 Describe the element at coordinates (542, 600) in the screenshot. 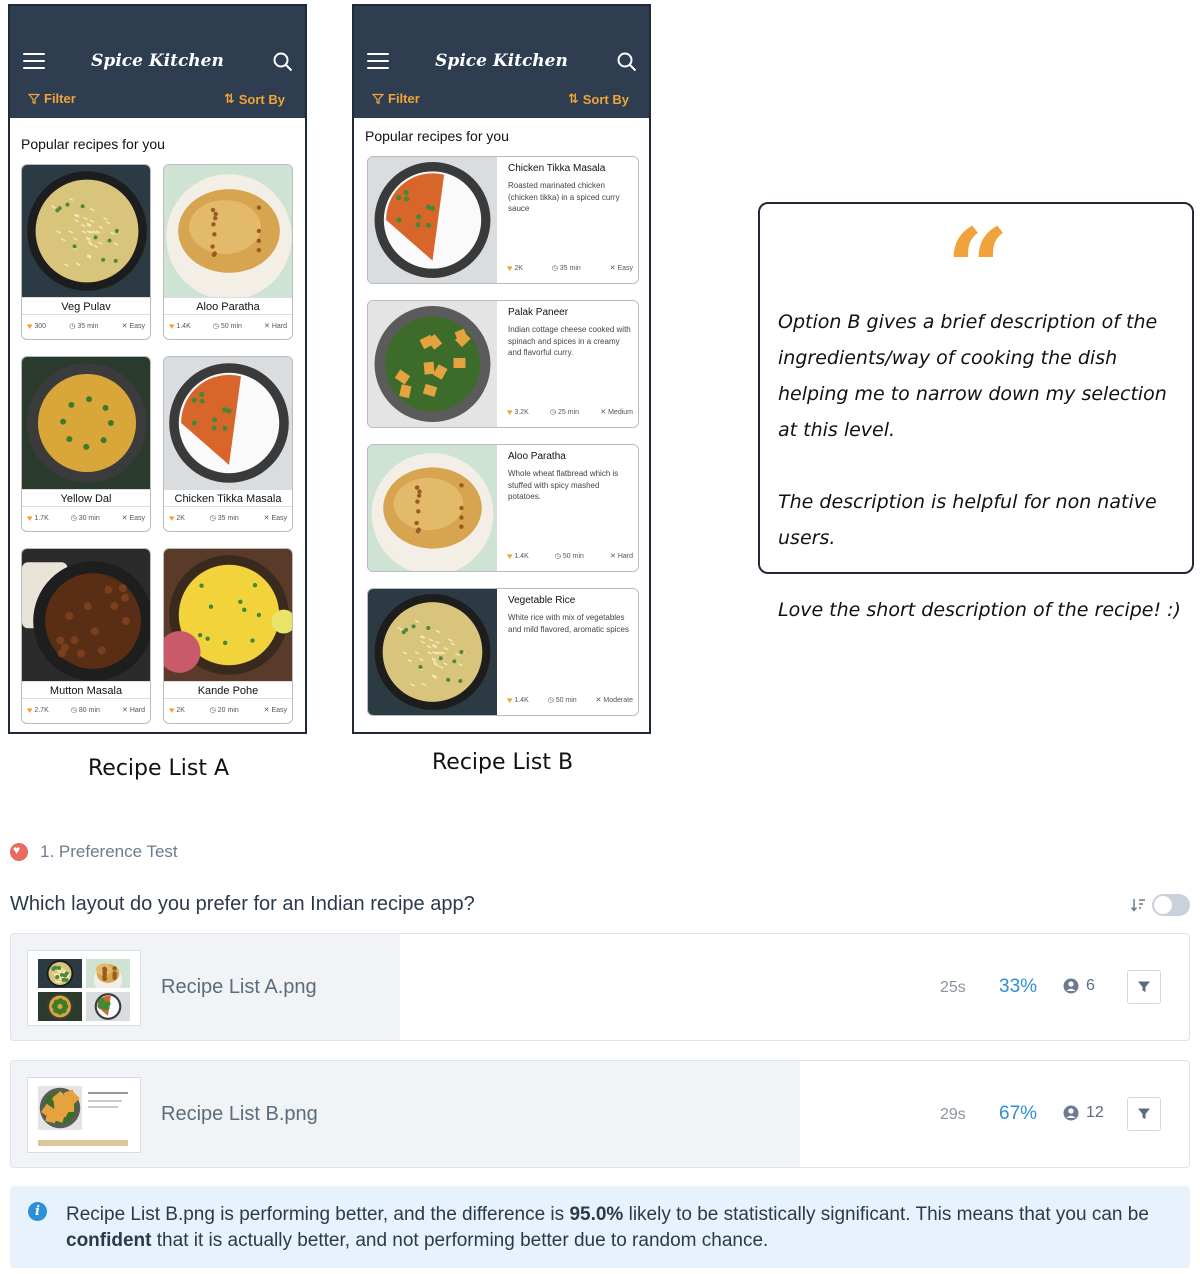

I see `recipe-name: Vegetable Rice` at that location.